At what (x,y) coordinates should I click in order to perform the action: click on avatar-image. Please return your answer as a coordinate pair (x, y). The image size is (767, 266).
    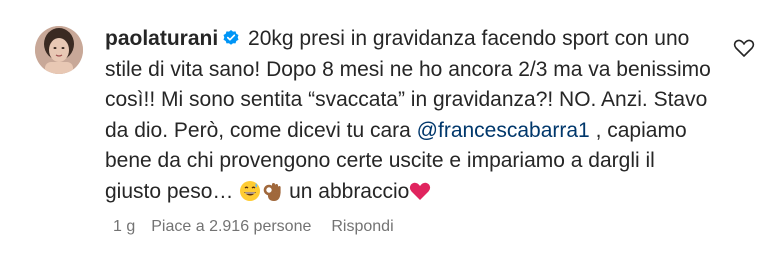
    Looking at the image, I should click on (59, 50).